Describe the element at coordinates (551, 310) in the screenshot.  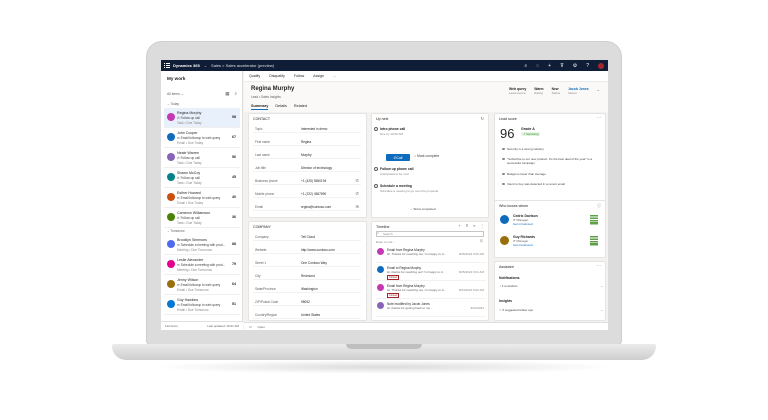
I see `suggested-row: ✧ 5 suggested follow ups ⌄` at that location.